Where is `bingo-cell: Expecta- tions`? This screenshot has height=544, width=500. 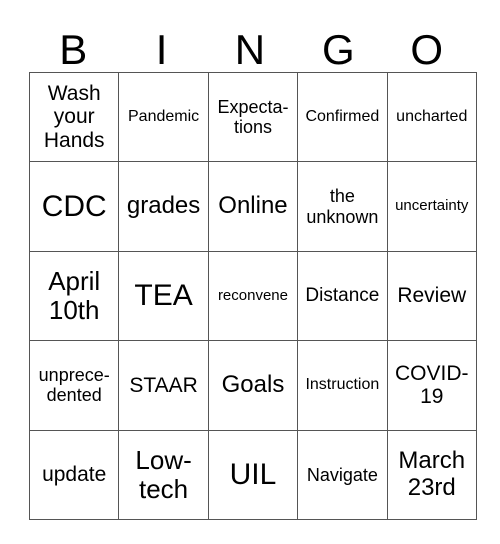
bingo-cell: Expecta- tions is located at coordinates (253, 117).